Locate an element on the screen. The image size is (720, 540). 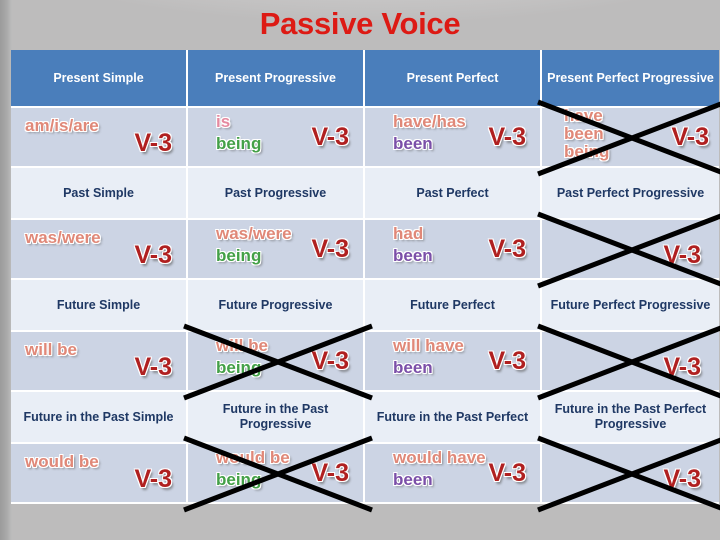
tense-label: Future Perfect Progressive is located at coordinates (630, 306).